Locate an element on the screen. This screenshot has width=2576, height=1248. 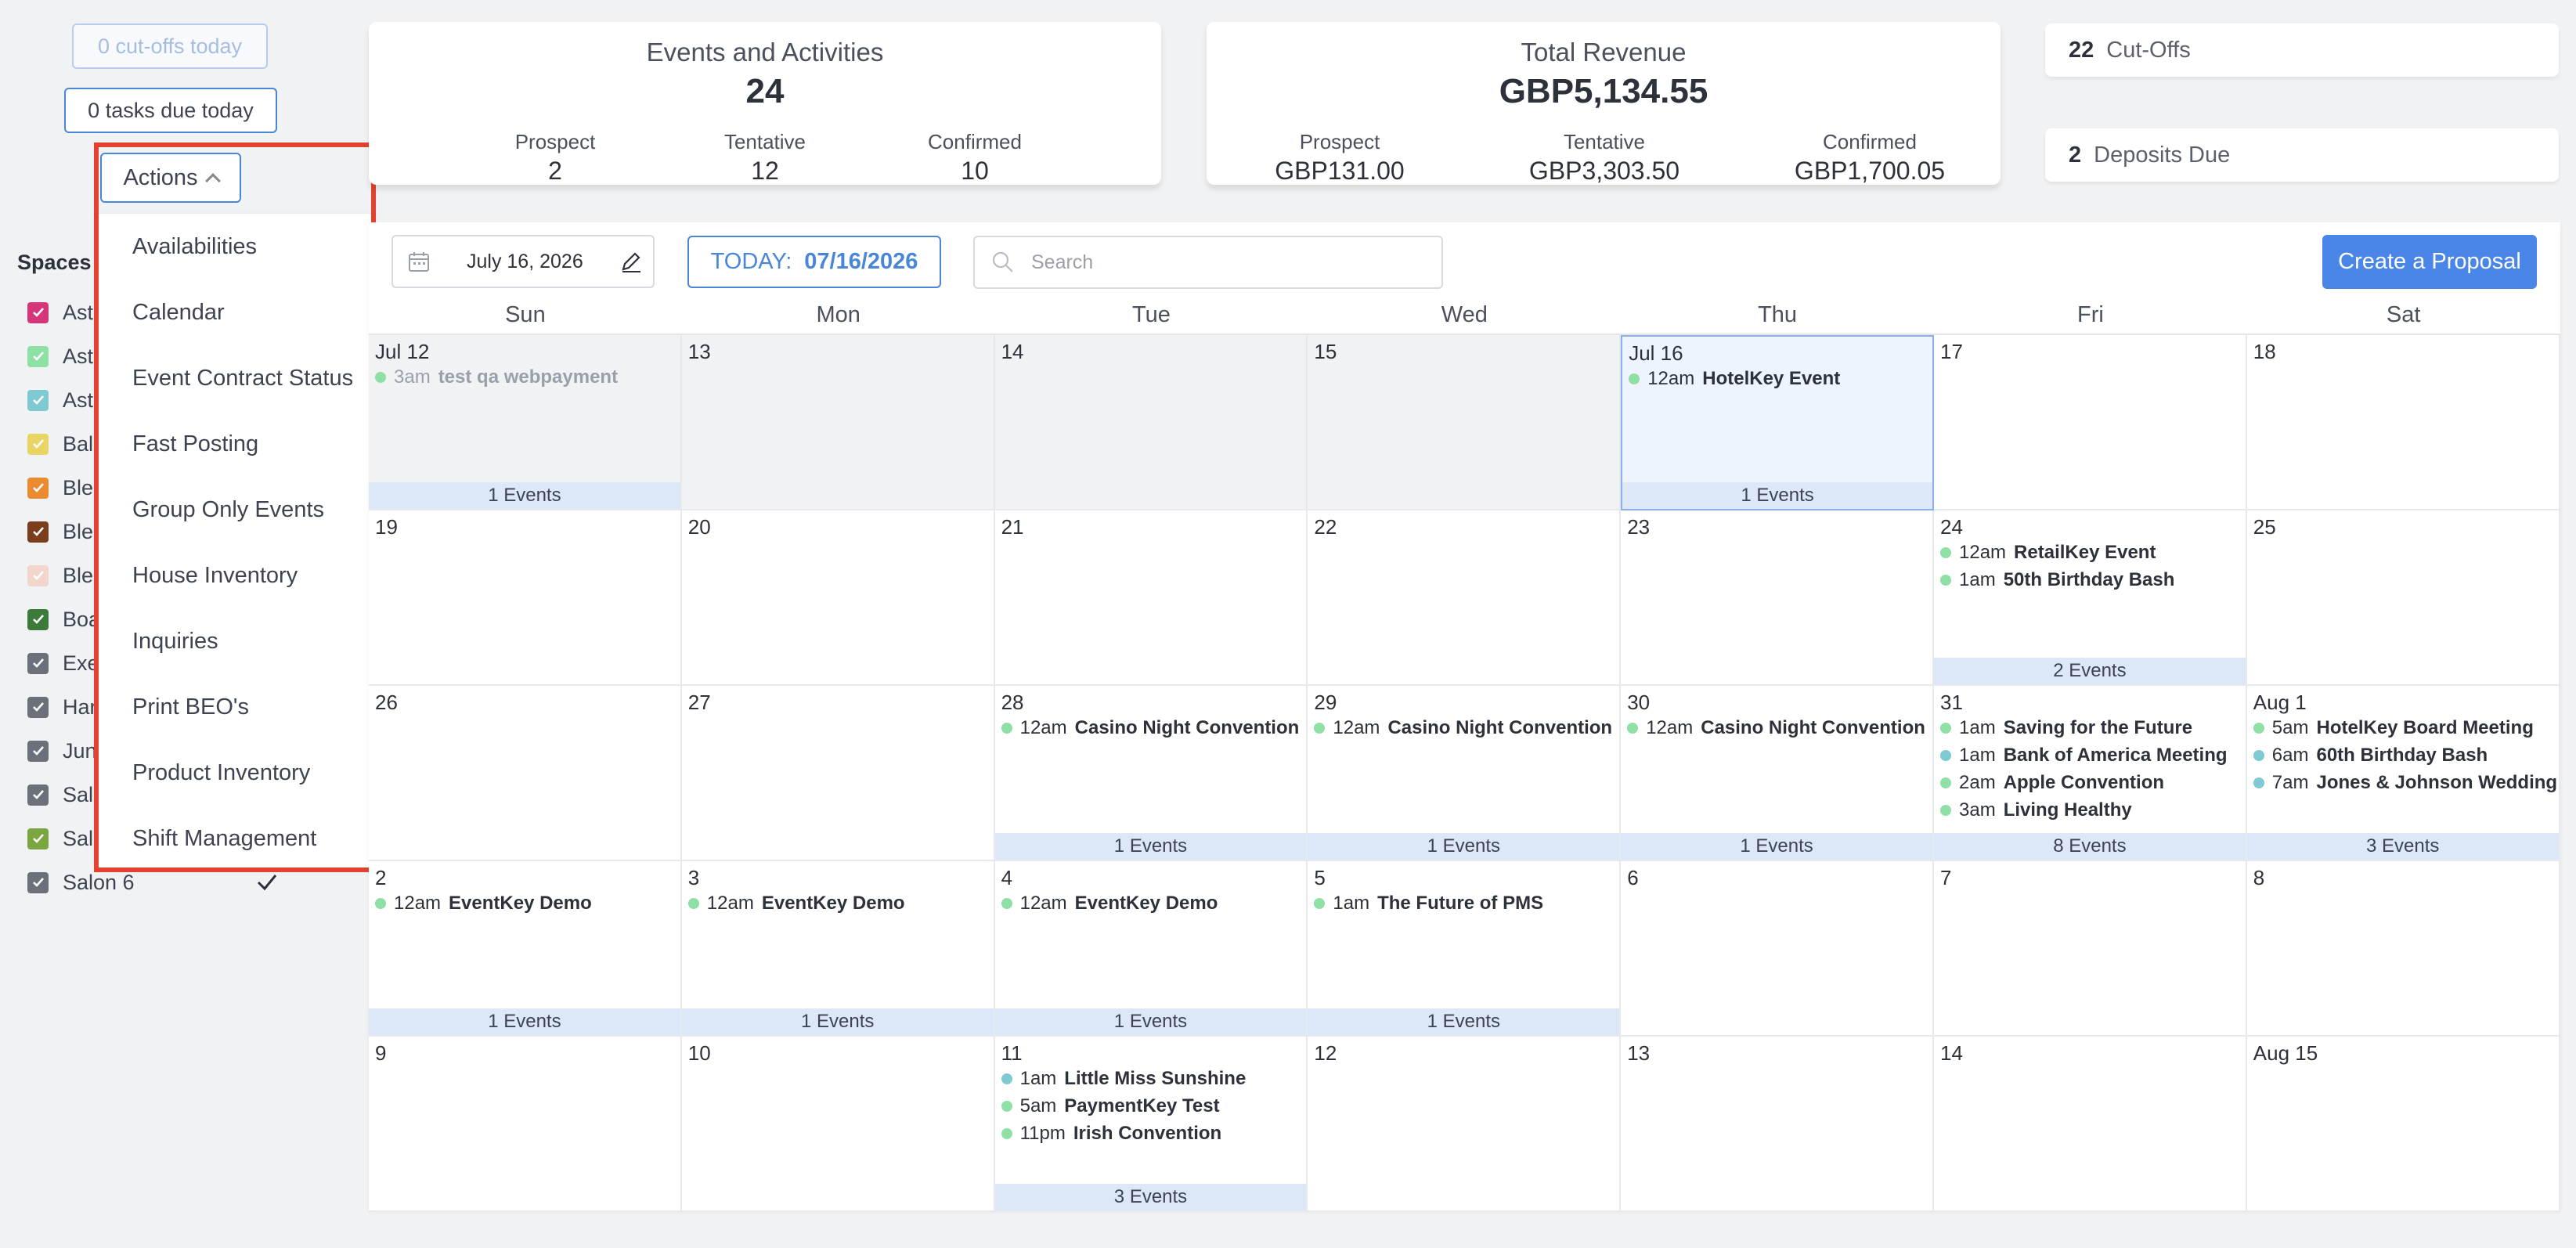
calendar-event: 5am HotelKey Board Meeting is located at coordinates (2393, 728).